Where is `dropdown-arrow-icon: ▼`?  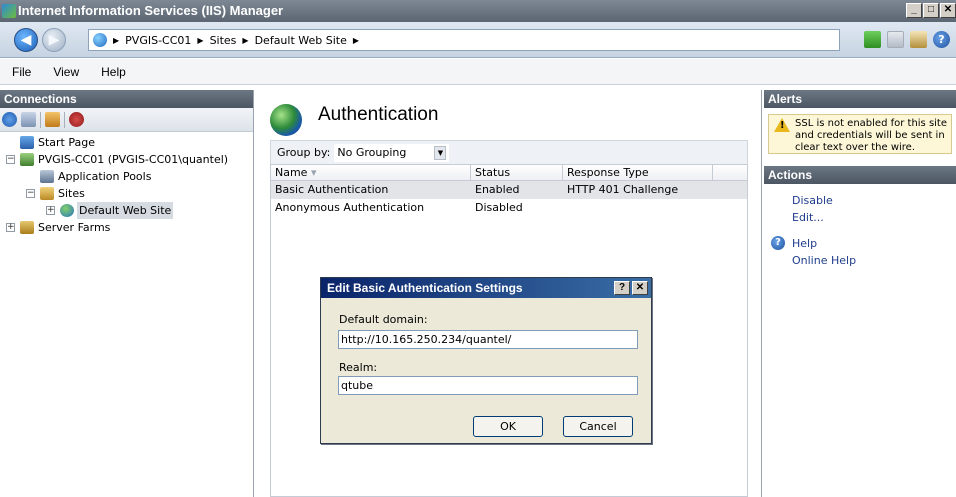
dropdown-arrow-icon: ▼ is located at coordinates (440, 152).